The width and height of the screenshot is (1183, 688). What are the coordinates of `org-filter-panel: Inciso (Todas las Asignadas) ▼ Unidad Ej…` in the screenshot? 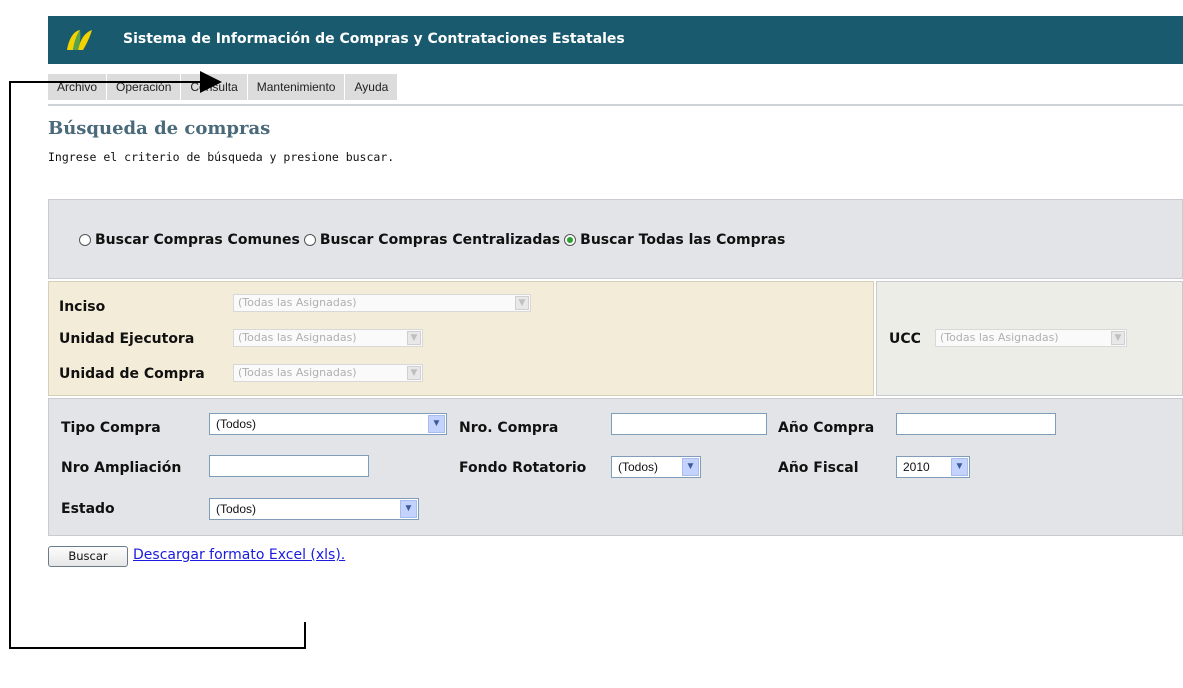 It's located at (461, 338).